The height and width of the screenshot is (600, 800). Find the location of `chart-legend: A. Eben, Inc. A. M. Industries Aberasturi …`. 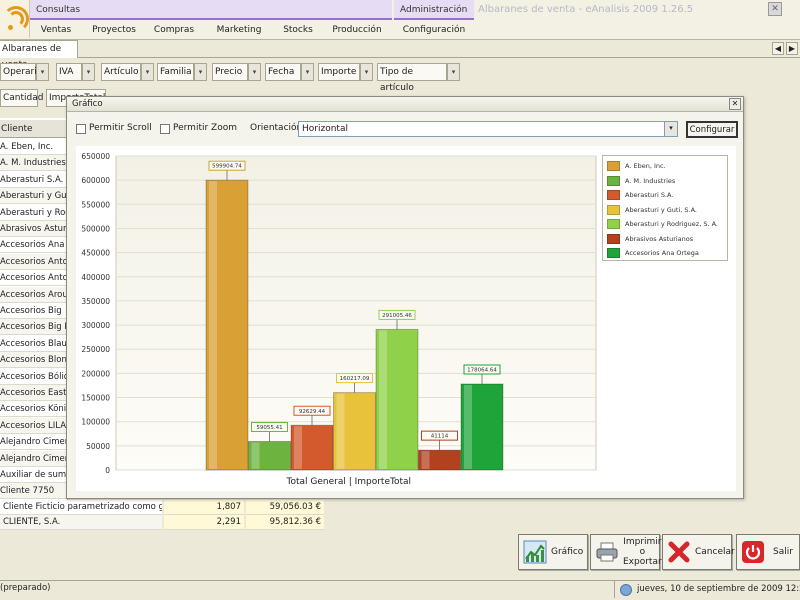

chart-legend: A. Eben, Inc. A. M. Industries Aberasturi … is located at coordinates (665, 208).